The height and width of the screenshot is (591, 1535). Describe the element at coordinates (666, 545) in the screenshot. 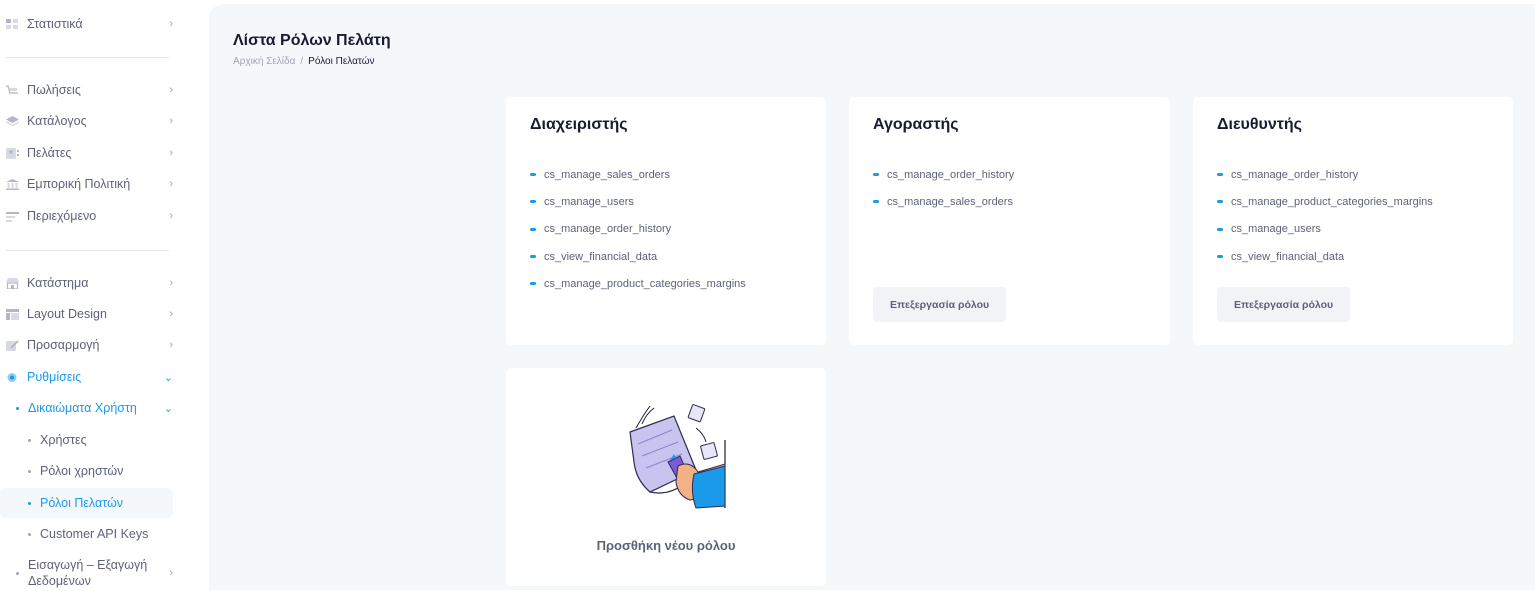

I see `add-role-label: Προσθήκη νέου ρόλου` at that location.